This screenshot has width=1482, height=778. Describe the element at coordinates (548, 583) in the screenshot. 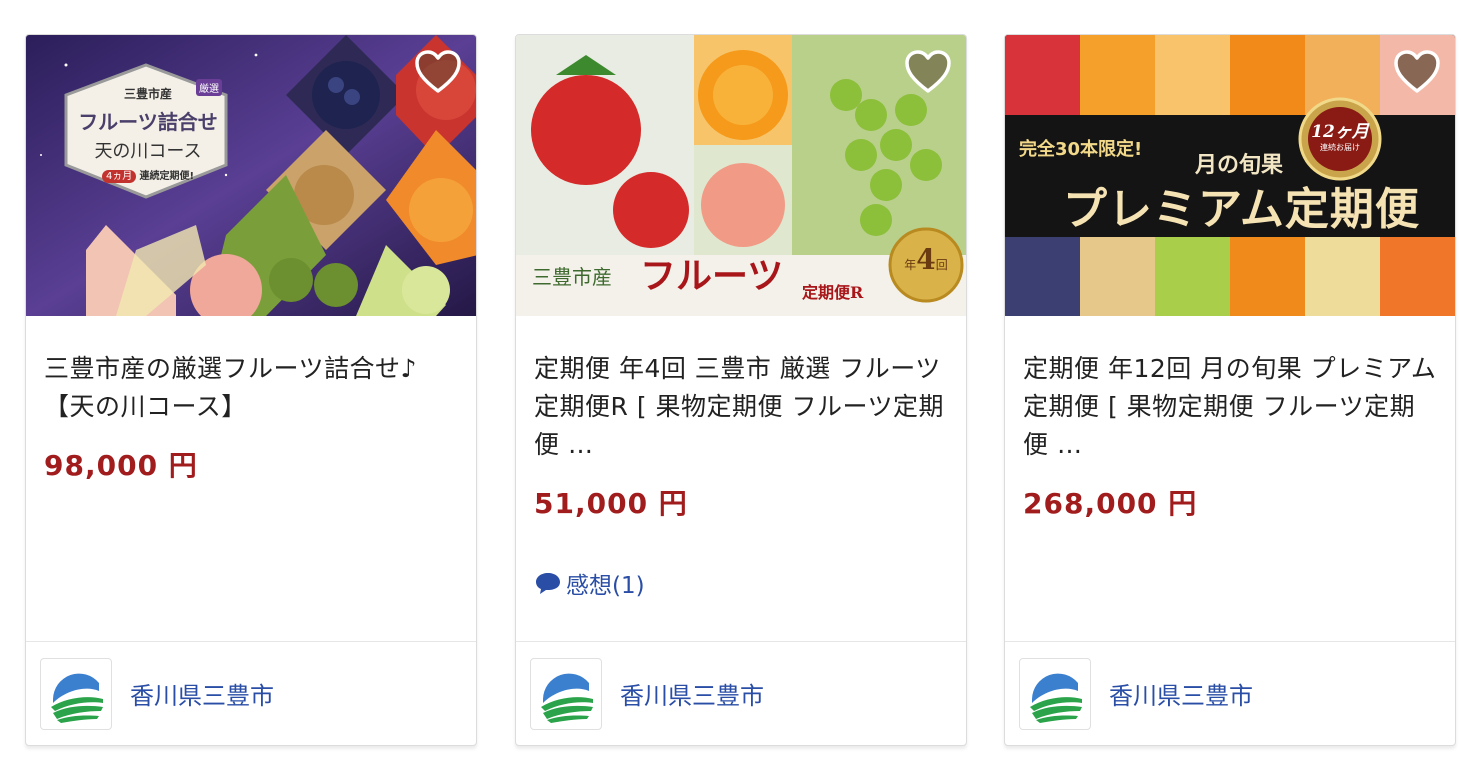

I see `speech-bubble-icon` at that location.